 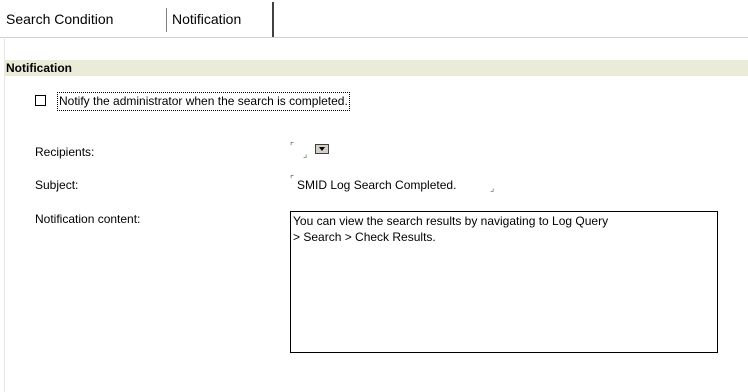 I want to click on tab-bar: Search Condition Notification, so click(x=374, y=19).